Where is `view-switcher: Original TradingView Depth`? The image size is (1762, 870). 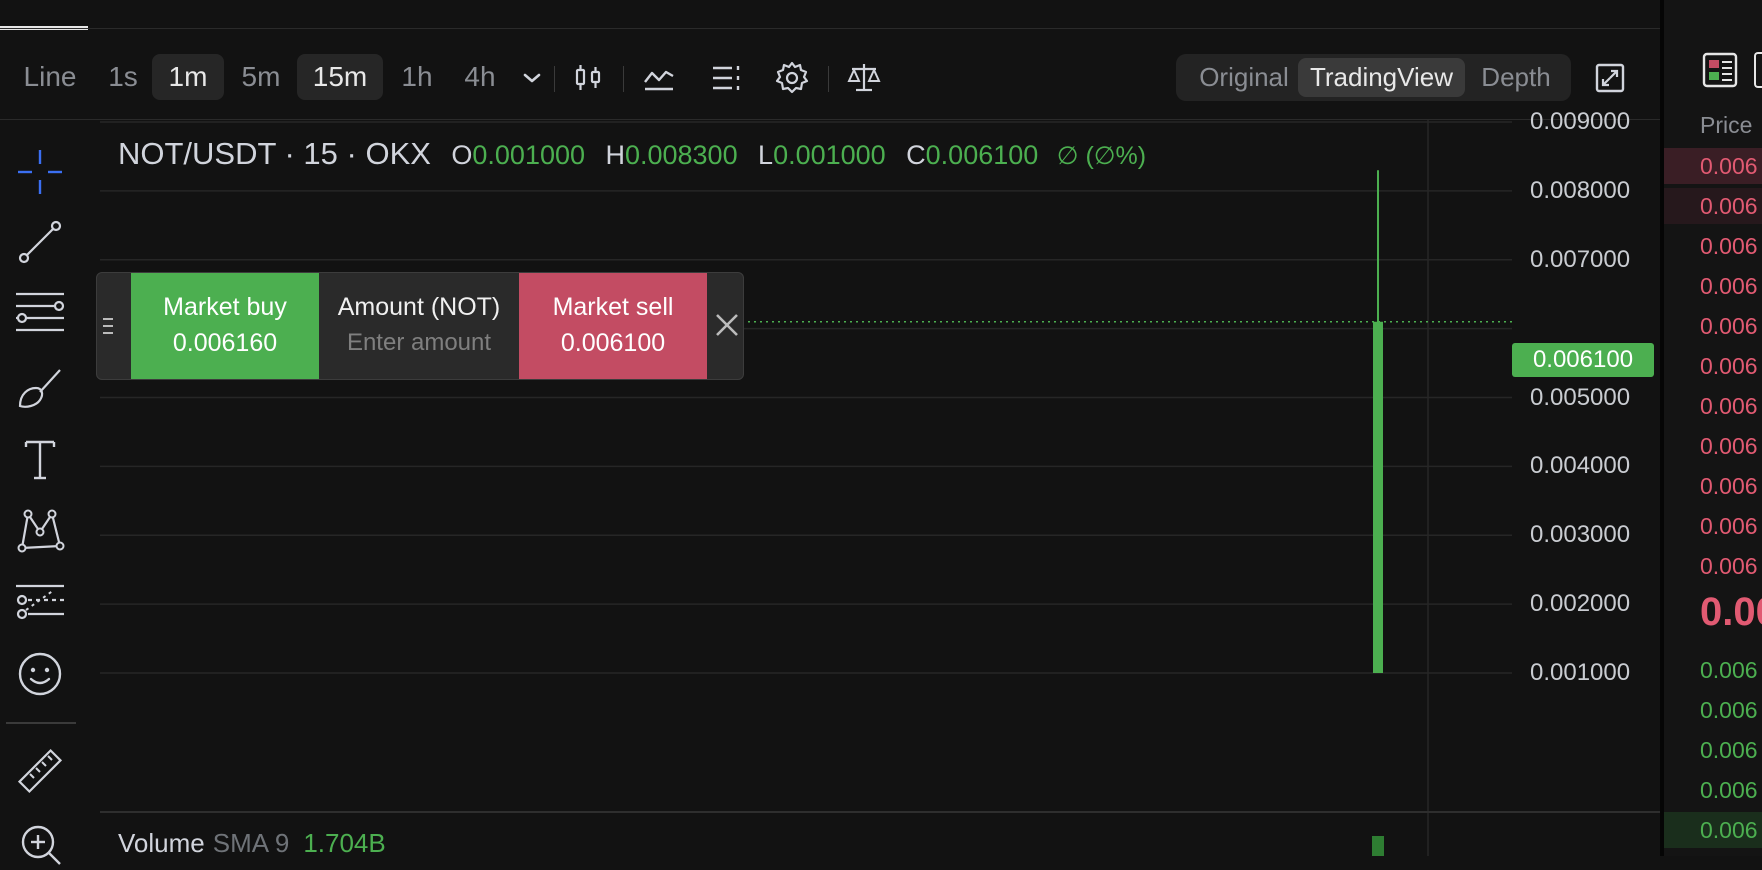 view-switcher: Original TradingView Depth is located at coordinates (1373, 77).